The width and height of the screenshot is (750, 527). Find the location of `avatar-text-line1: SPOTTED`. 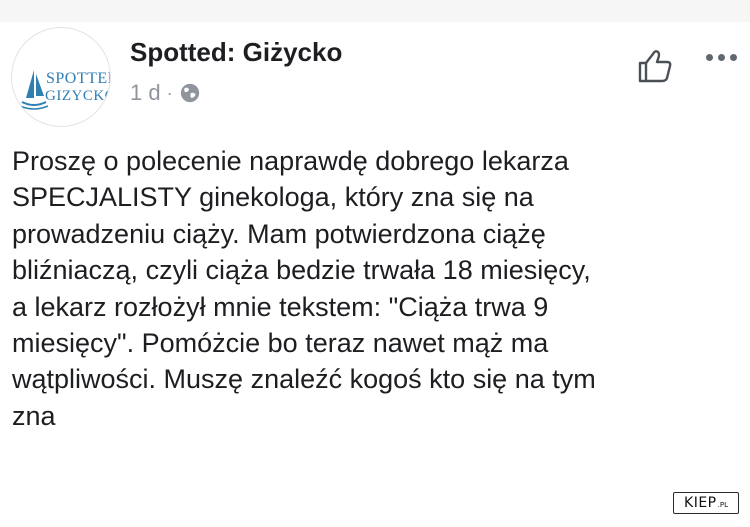

avatar-text-line1: SPOTTED is located at coordinates (78, 78).